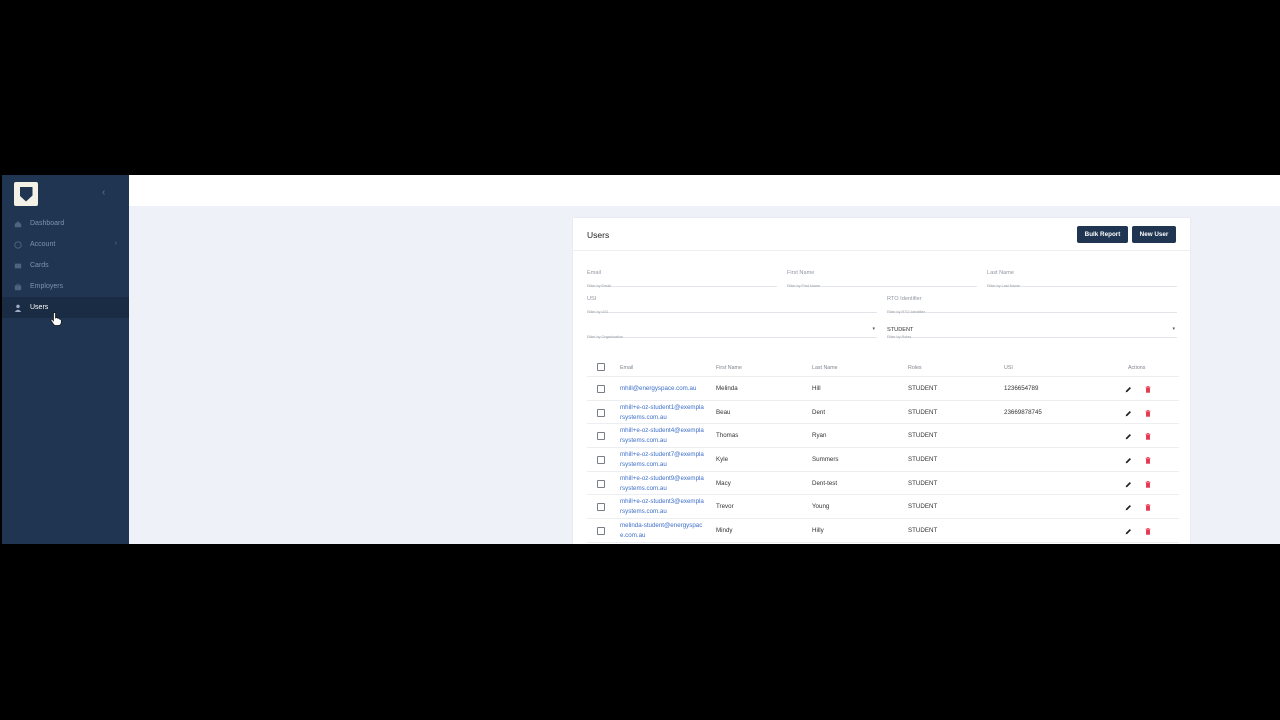 The image size is (1280, 720). What do you see at coordinates (658, 388) in the screenshot?
I see `email-line-1: mhill@energyspace.com.au` at bounding box center [658, 388].